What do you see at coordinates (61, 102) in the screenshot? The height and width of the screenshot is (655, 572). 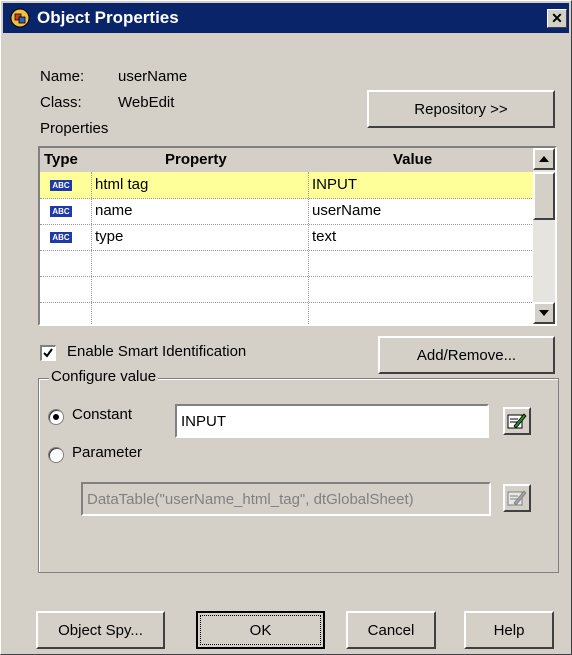 I see `class-label: Class:` at bounding box center [61, 102].